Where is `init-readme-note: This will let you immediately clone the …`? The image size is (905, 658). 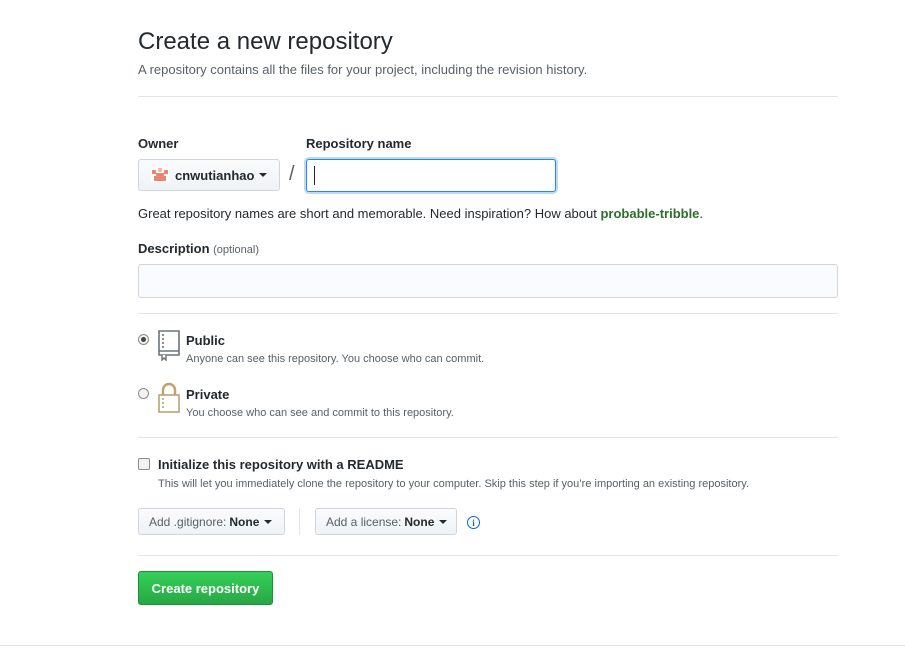 init-readme-note: This will let you immediately clone the … is located at coordinates (453, 484).